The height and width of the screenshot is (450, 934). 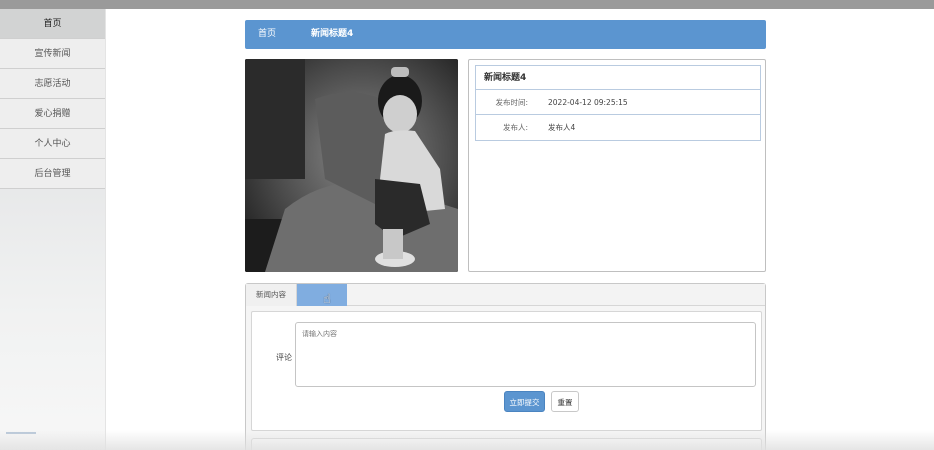 What do you see at coordinates (467, 440) in the screenshot?
I see `bottom-fade` at bounding box center [467, 440].